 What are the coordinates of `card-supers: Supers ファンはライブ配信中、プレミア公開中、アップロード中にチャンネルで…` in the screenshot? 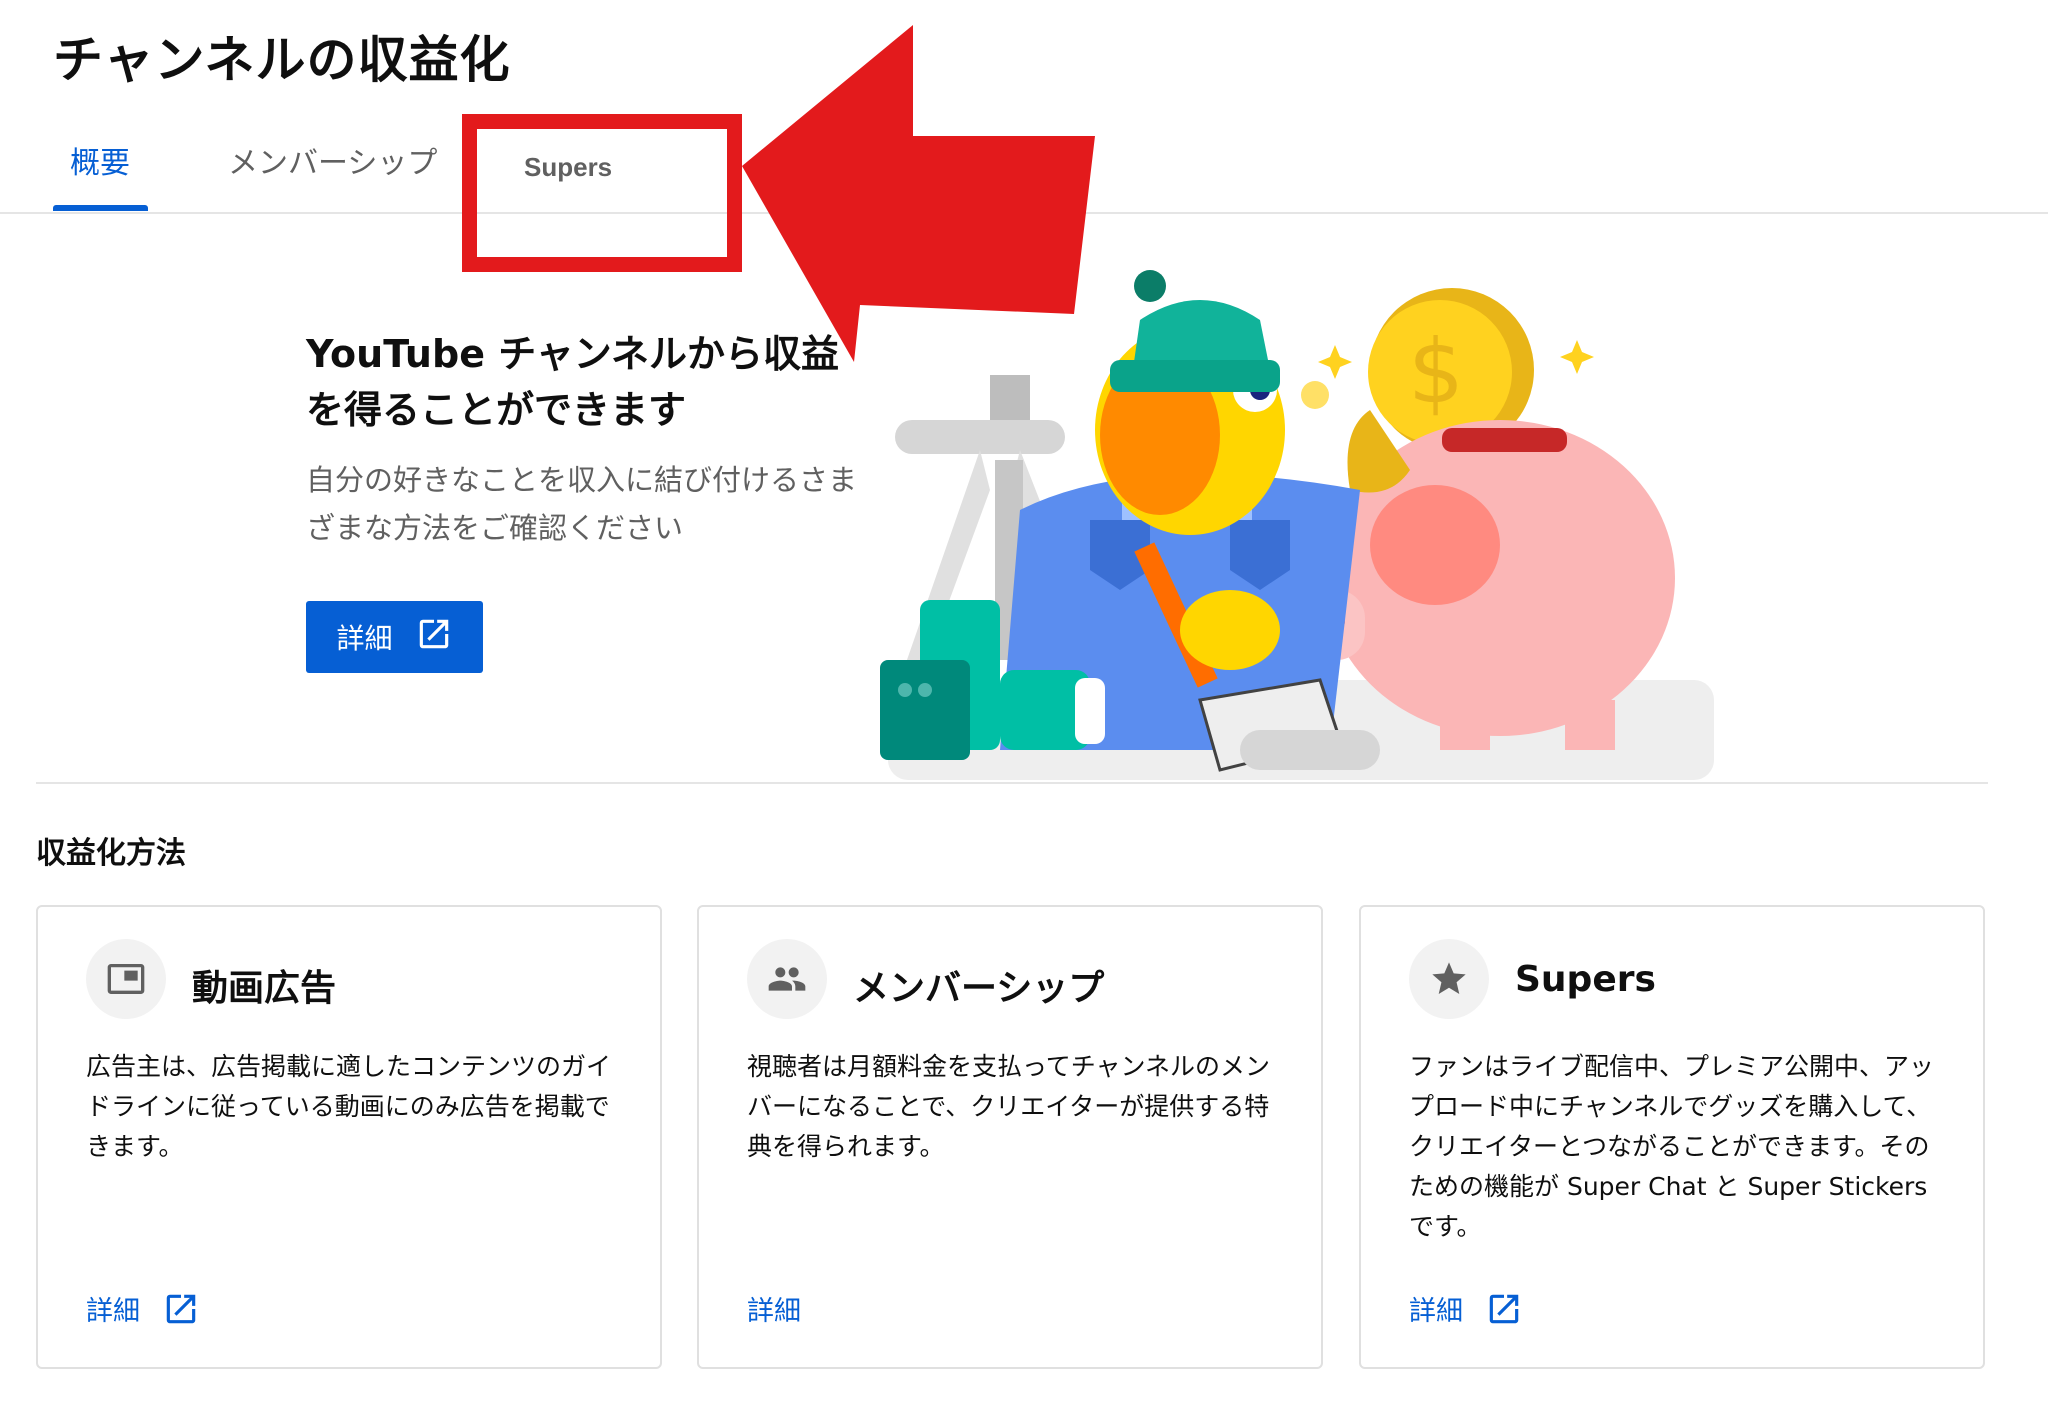 It's located at (1672, 1137).